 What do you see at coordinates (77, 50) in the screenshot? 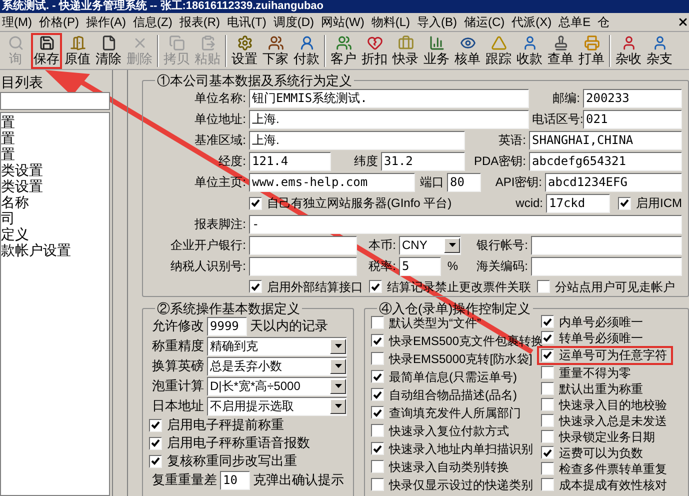
I see `toolbar-button: 原值` at bounding box center [77, 50].